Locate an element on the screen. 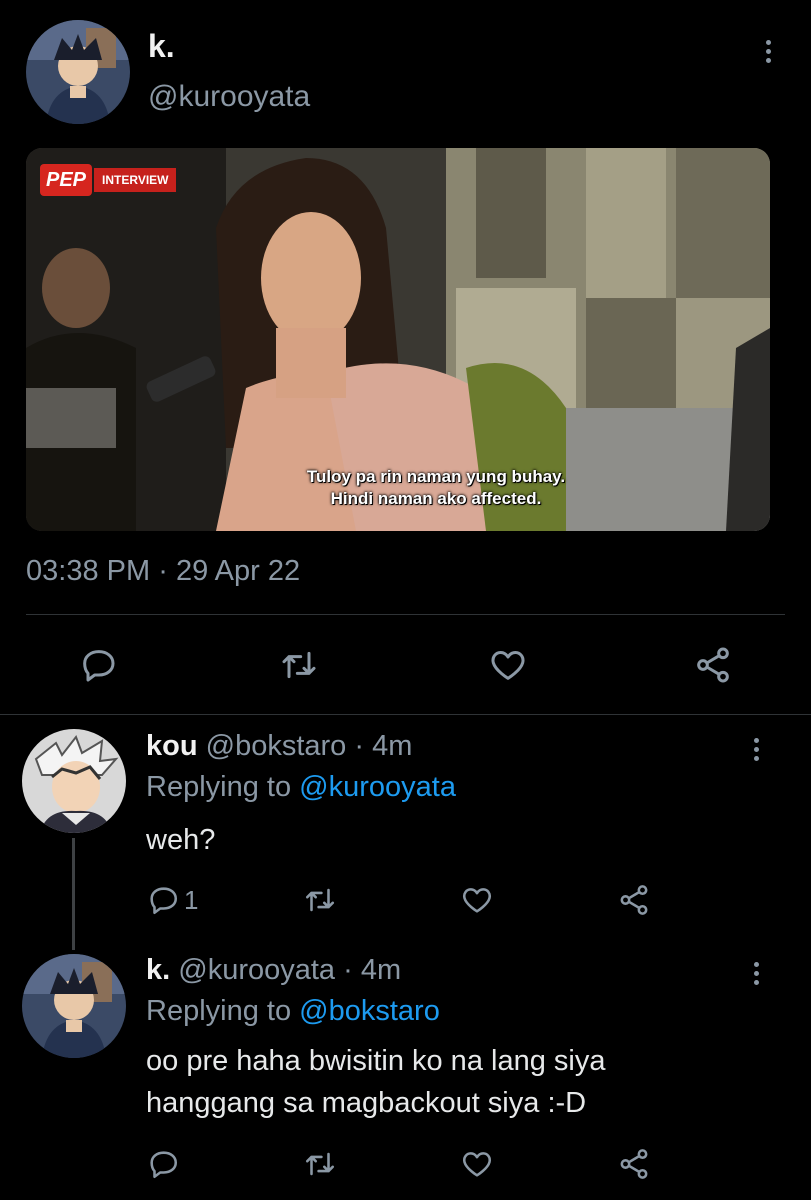 The height and width of the screenshot is (1200, 811). author-avatar is located at coordinates (78, 72).